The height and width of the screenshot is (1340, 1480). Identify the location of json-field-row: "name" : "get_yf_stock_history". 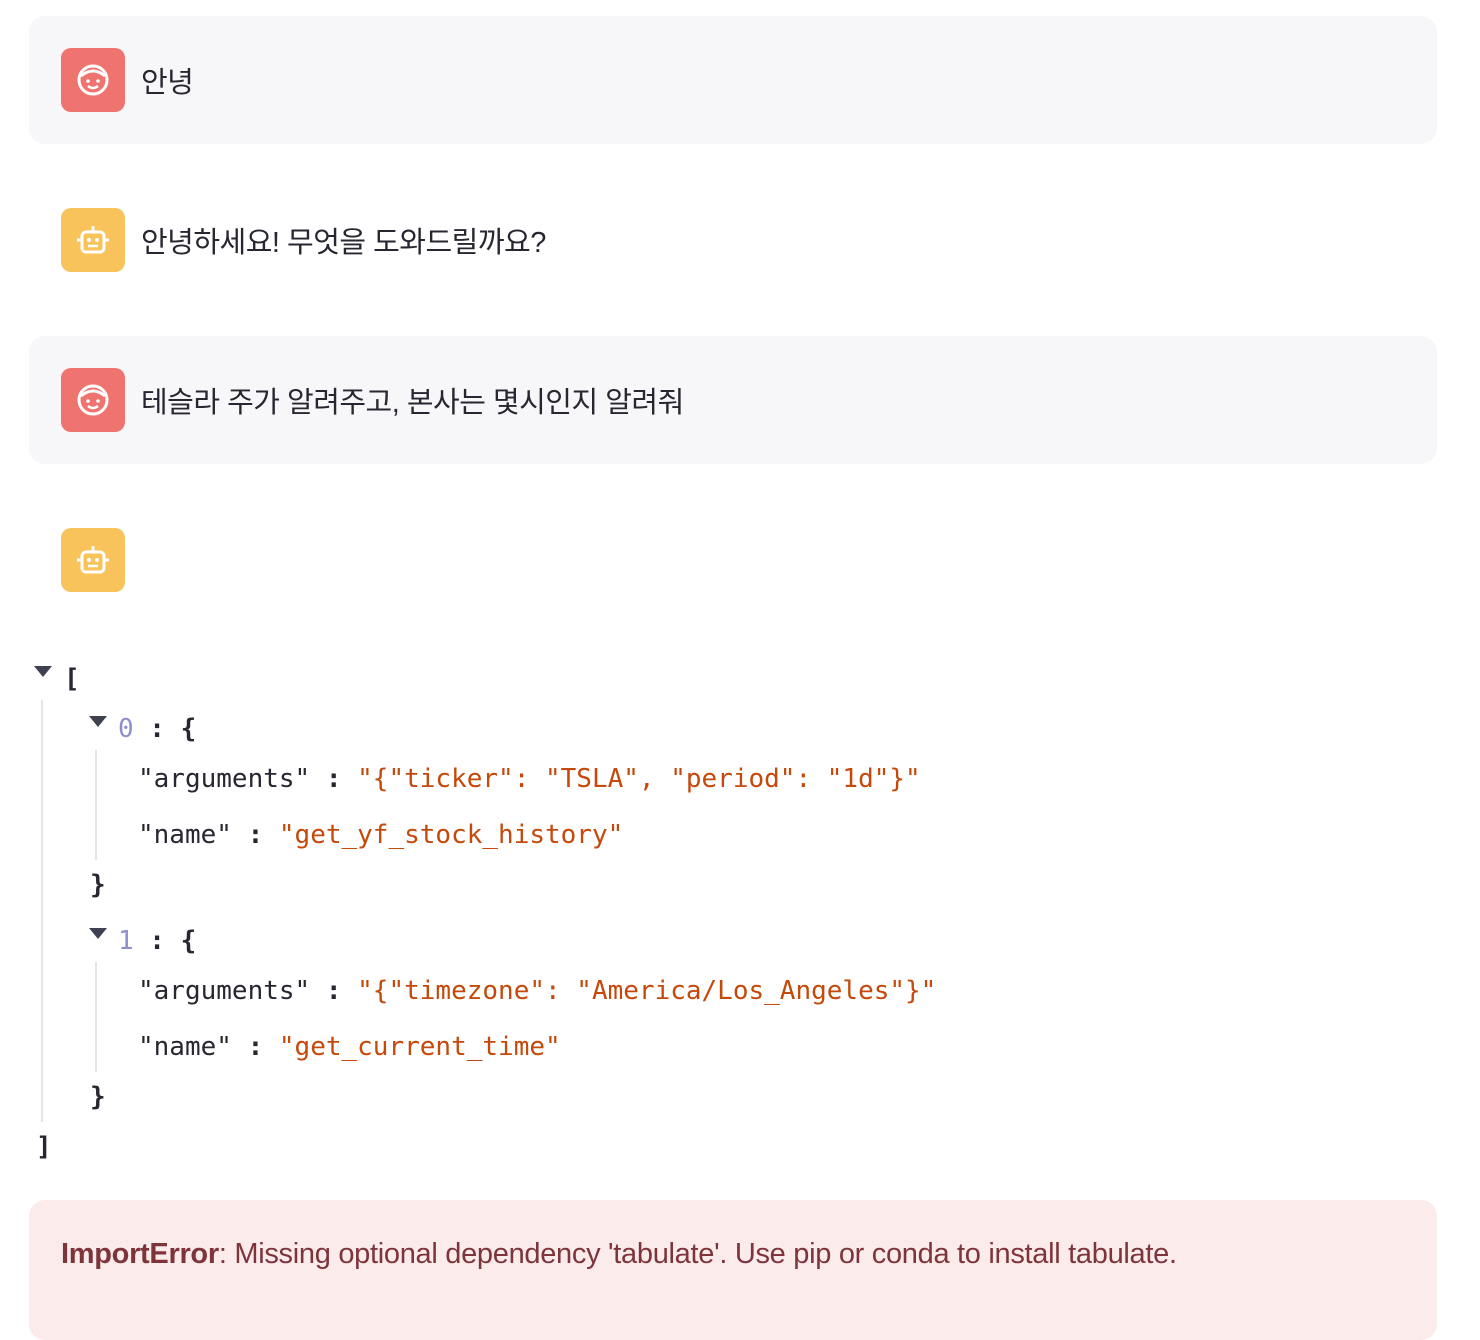
(381, 835).